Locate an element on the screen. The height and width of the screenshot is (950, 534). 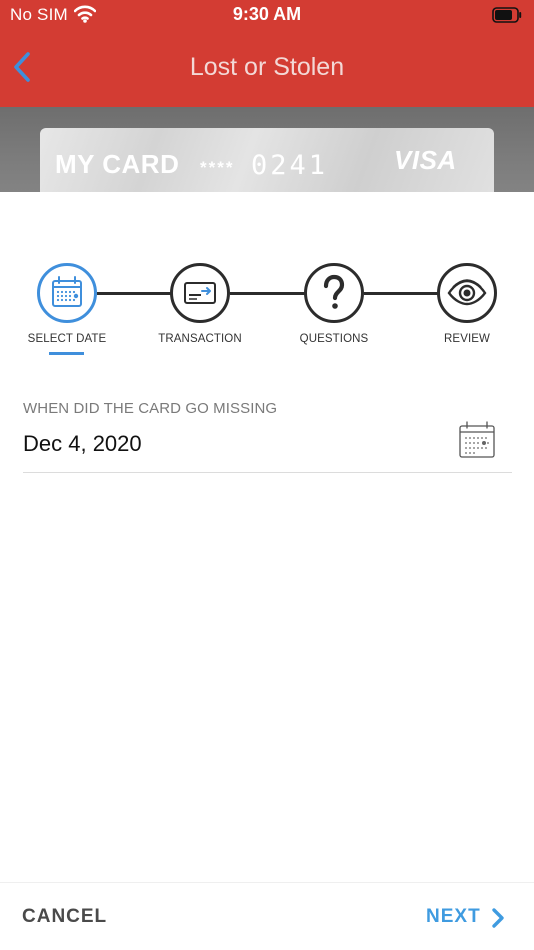
step-review is located at coordinates (467, 293).